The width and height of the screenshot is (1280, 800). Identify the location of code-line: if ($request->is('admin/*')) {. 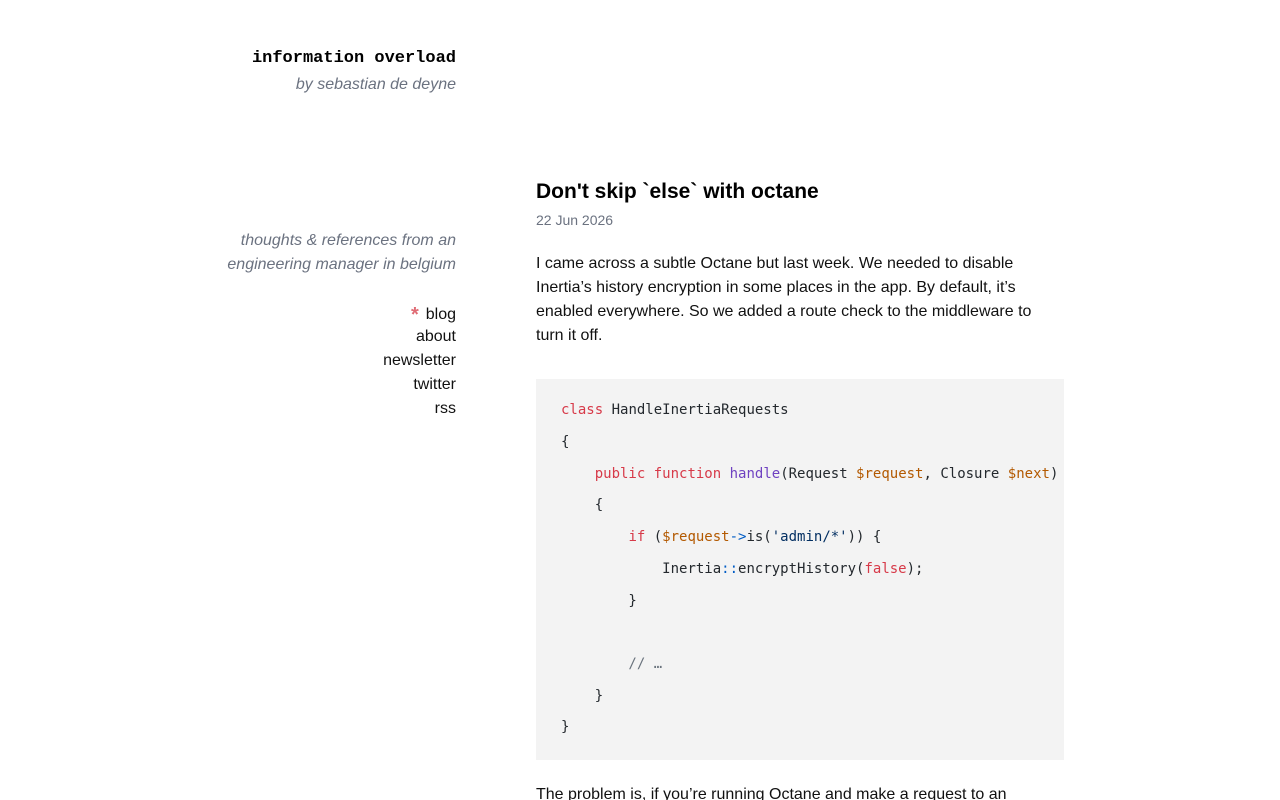
(721, 537).